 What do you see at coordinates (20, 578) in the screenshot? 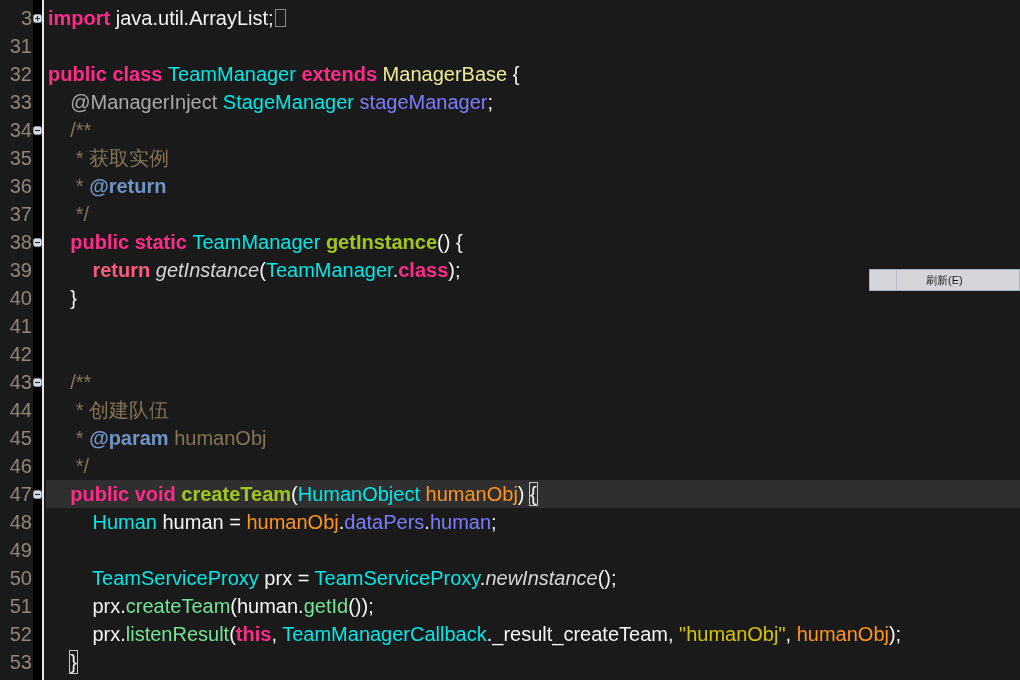
I see `line-number: 50` at bounding box center [20, 578].